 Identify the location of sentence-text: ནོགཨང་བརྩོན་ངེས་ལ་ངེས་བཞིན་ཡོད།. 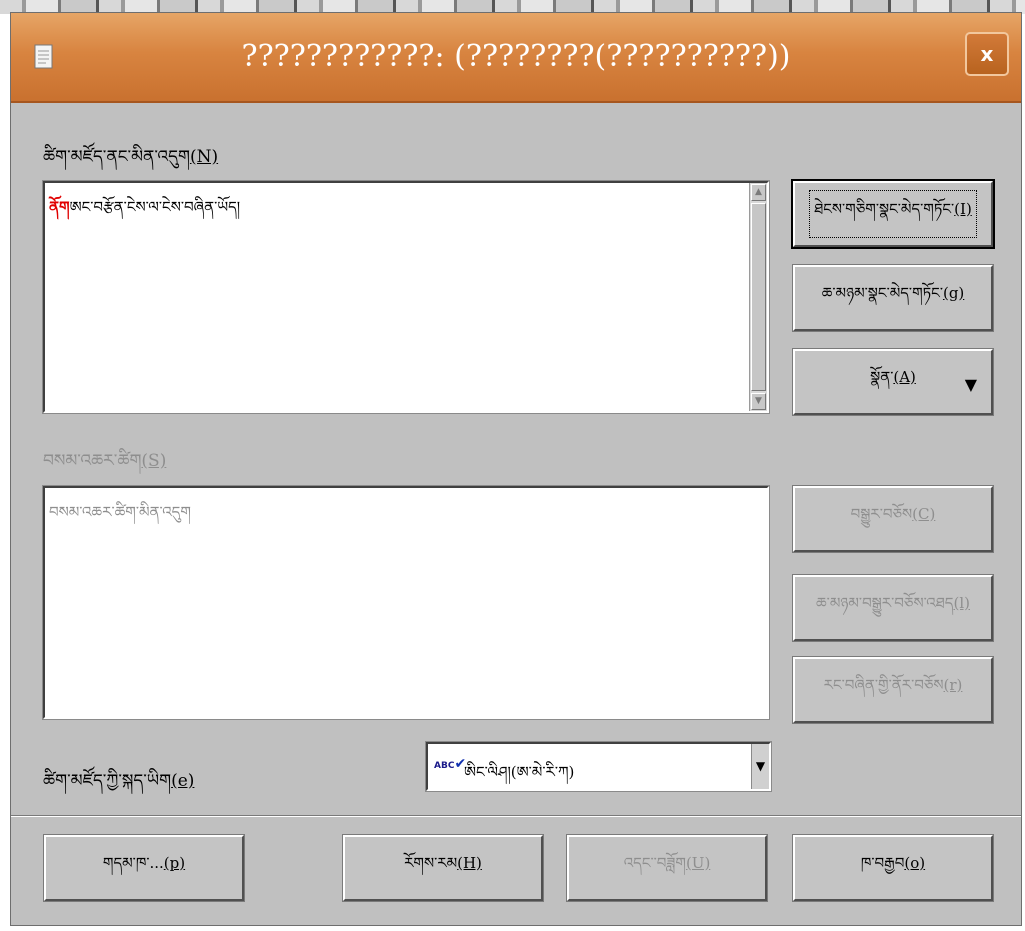
(144, 212).